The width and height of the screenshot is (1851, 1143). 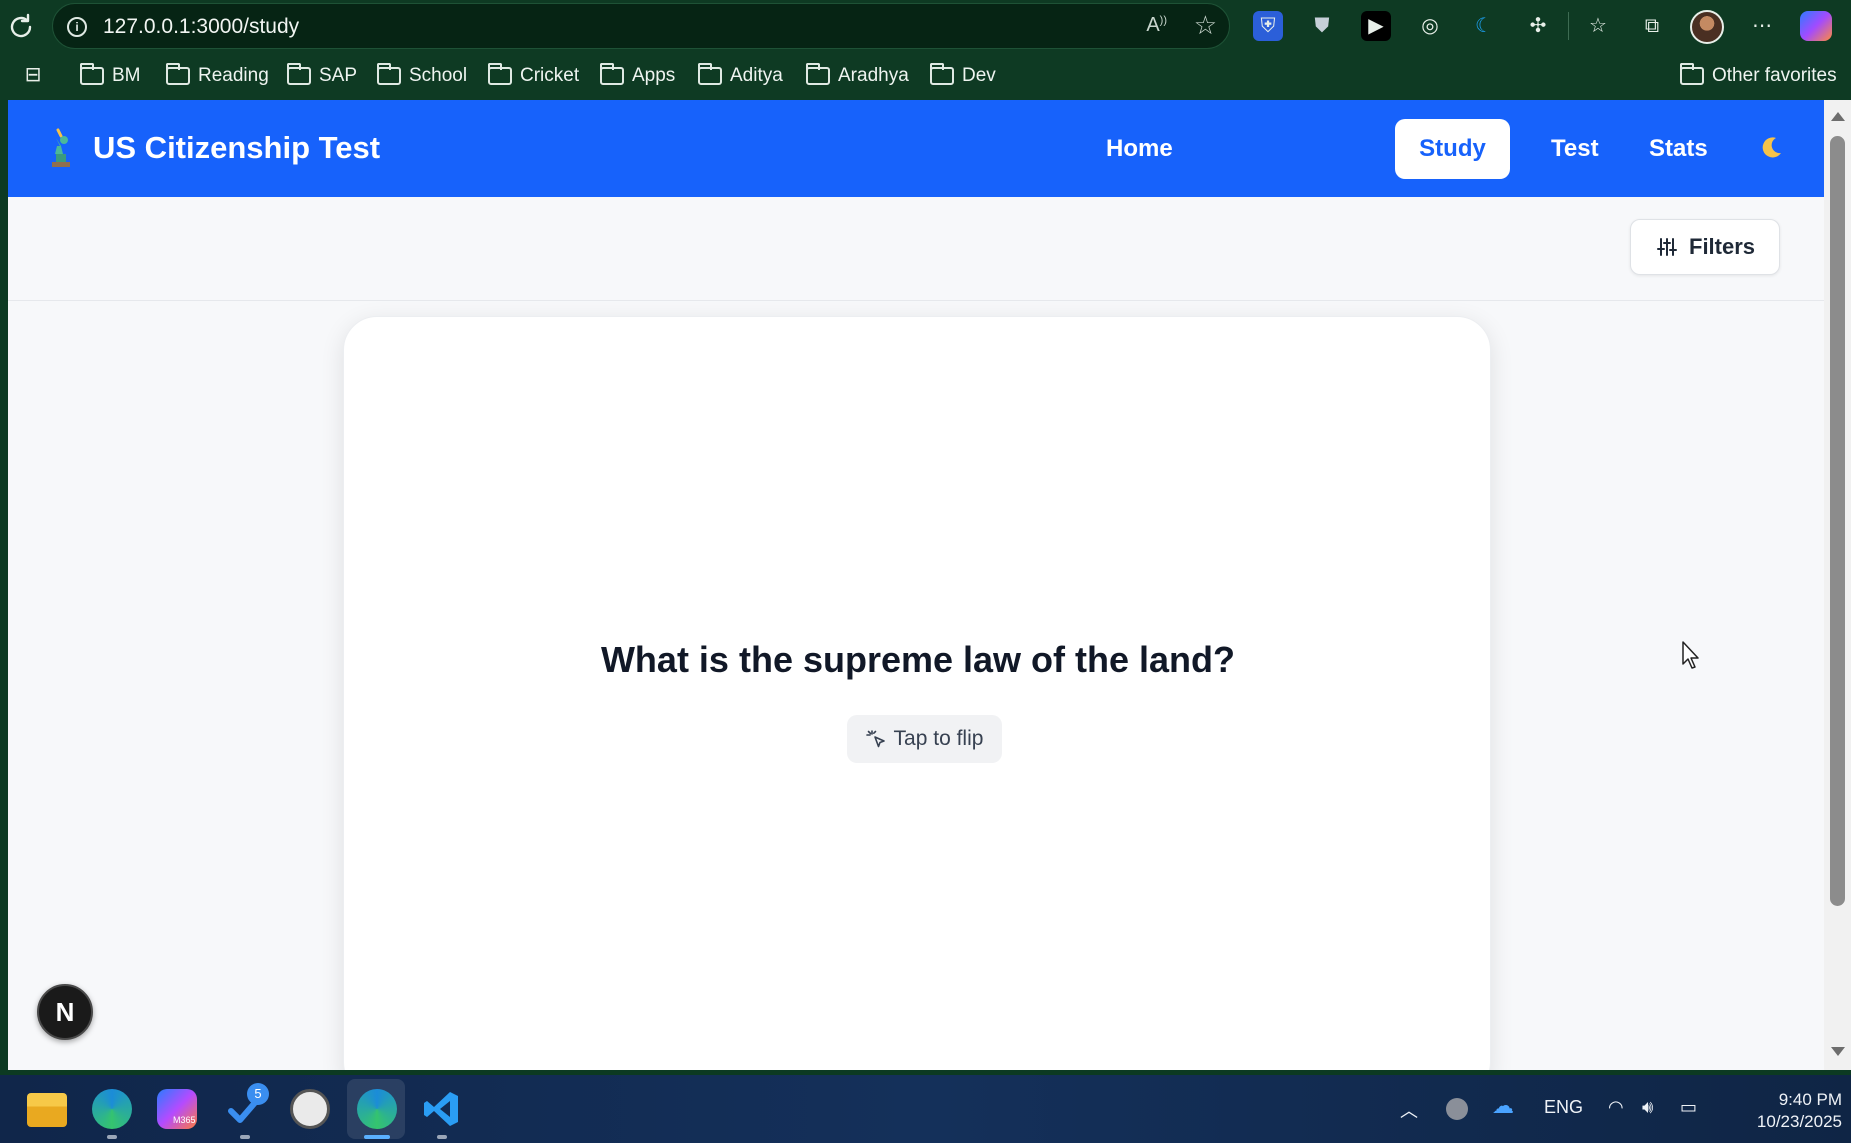 What do you see at coordinates (1156, 25) in the screenshot?
I see `read-aloud-icon: A))` at bounding box center [1156, 25].